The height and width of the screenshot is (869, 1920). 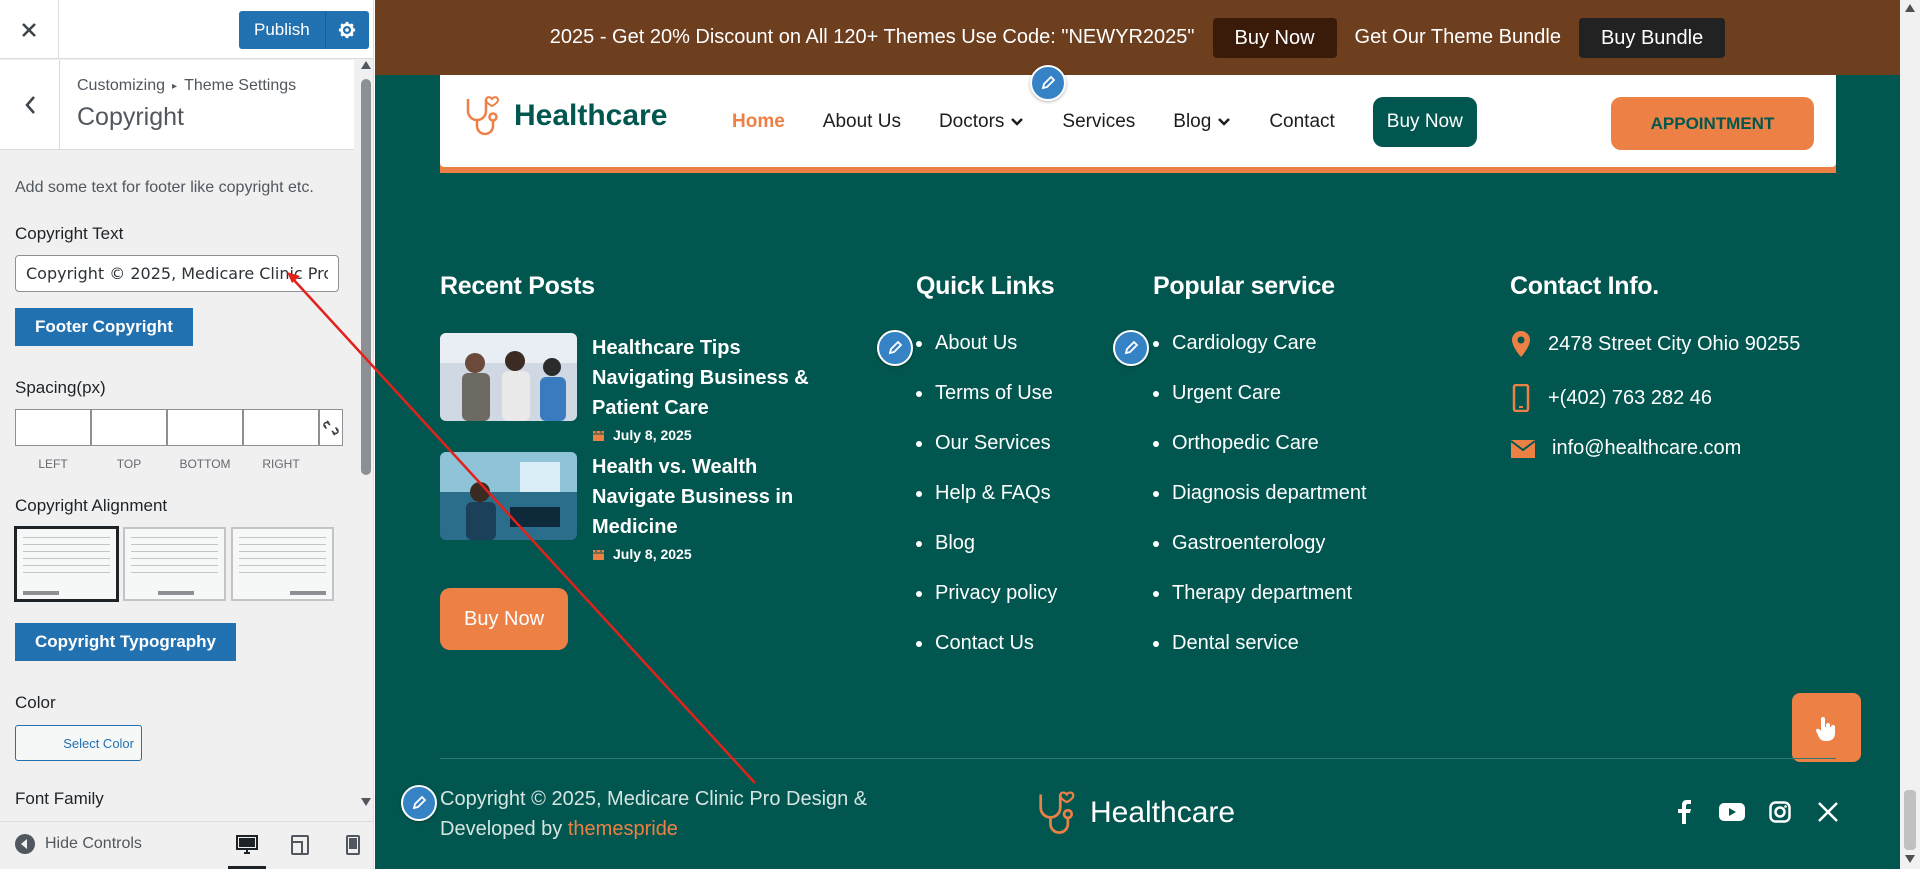 I want to click on select-color-button: Select Color, so click(x=78, y=743).